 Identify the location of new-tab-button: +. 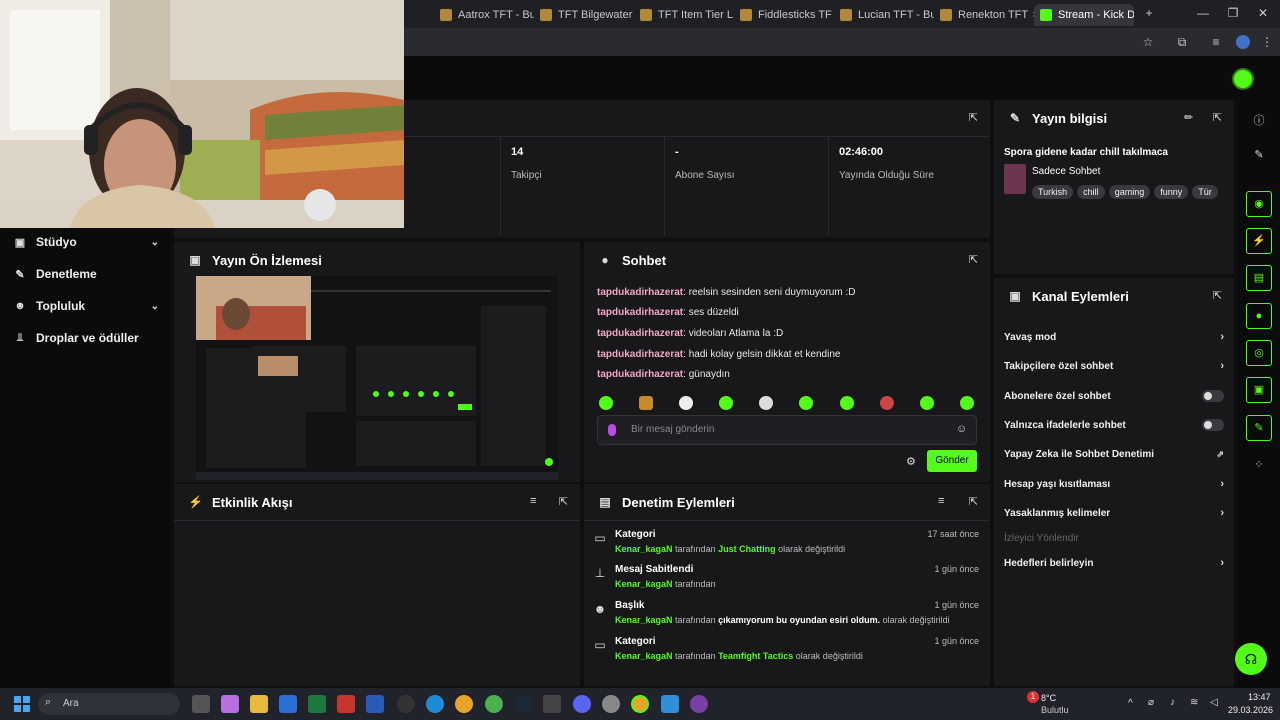
(1149, 13).